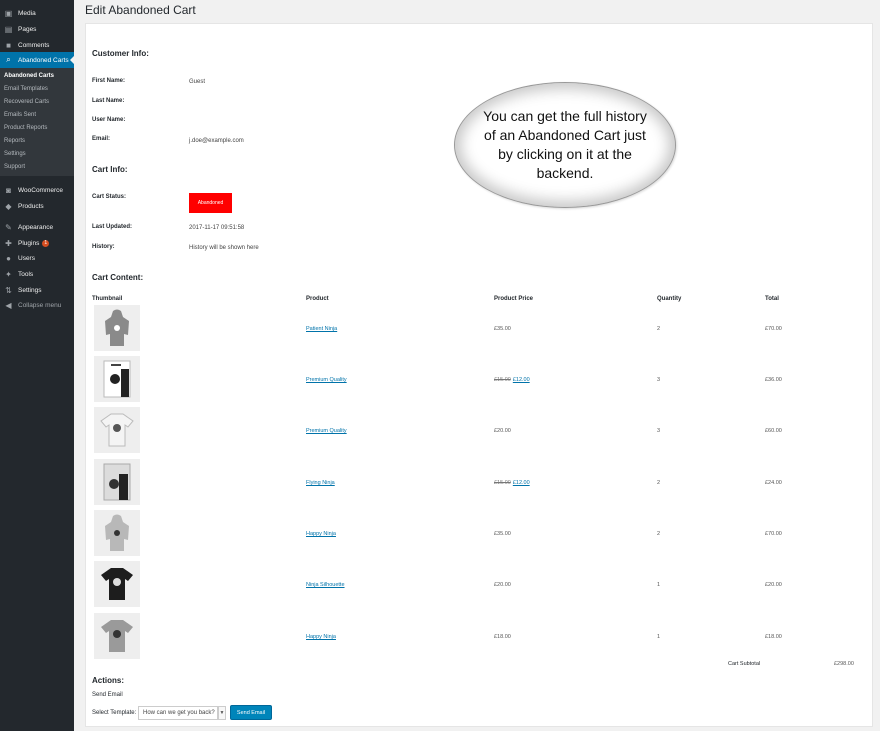 The image size is (880, 731). Describe the element at coordinates (222, 713) in the screenshot. I see `chevron-down-icon: ▼` at that location.